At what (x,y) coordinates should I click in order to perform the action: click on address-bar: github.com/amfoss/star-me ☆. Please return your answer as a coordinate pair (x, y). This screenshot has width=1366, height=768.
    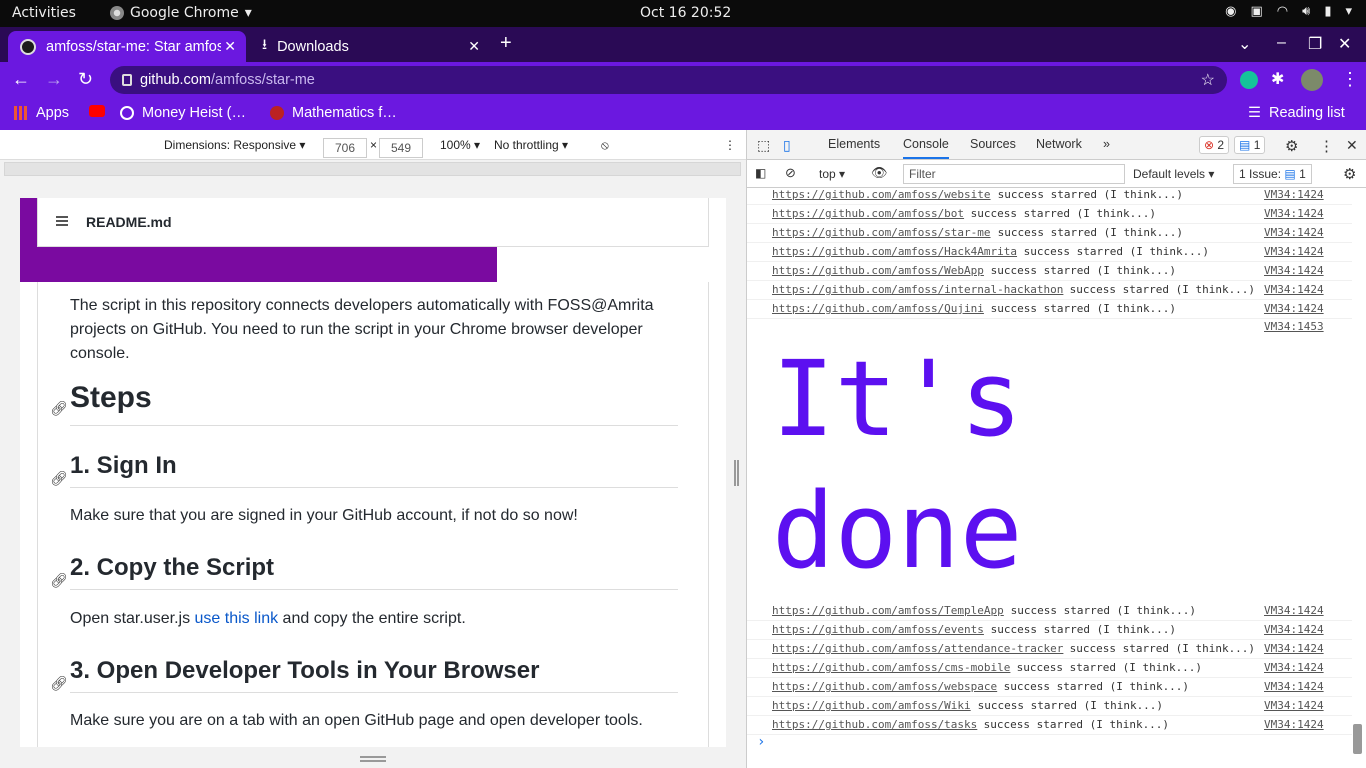
    Looking at the image, I should click on (668, 80).